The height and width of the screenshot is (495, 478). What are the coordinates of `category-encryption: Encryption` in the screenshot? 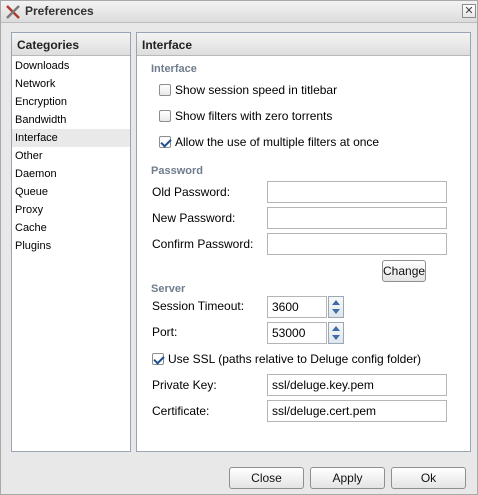 It's located at (71, 102).